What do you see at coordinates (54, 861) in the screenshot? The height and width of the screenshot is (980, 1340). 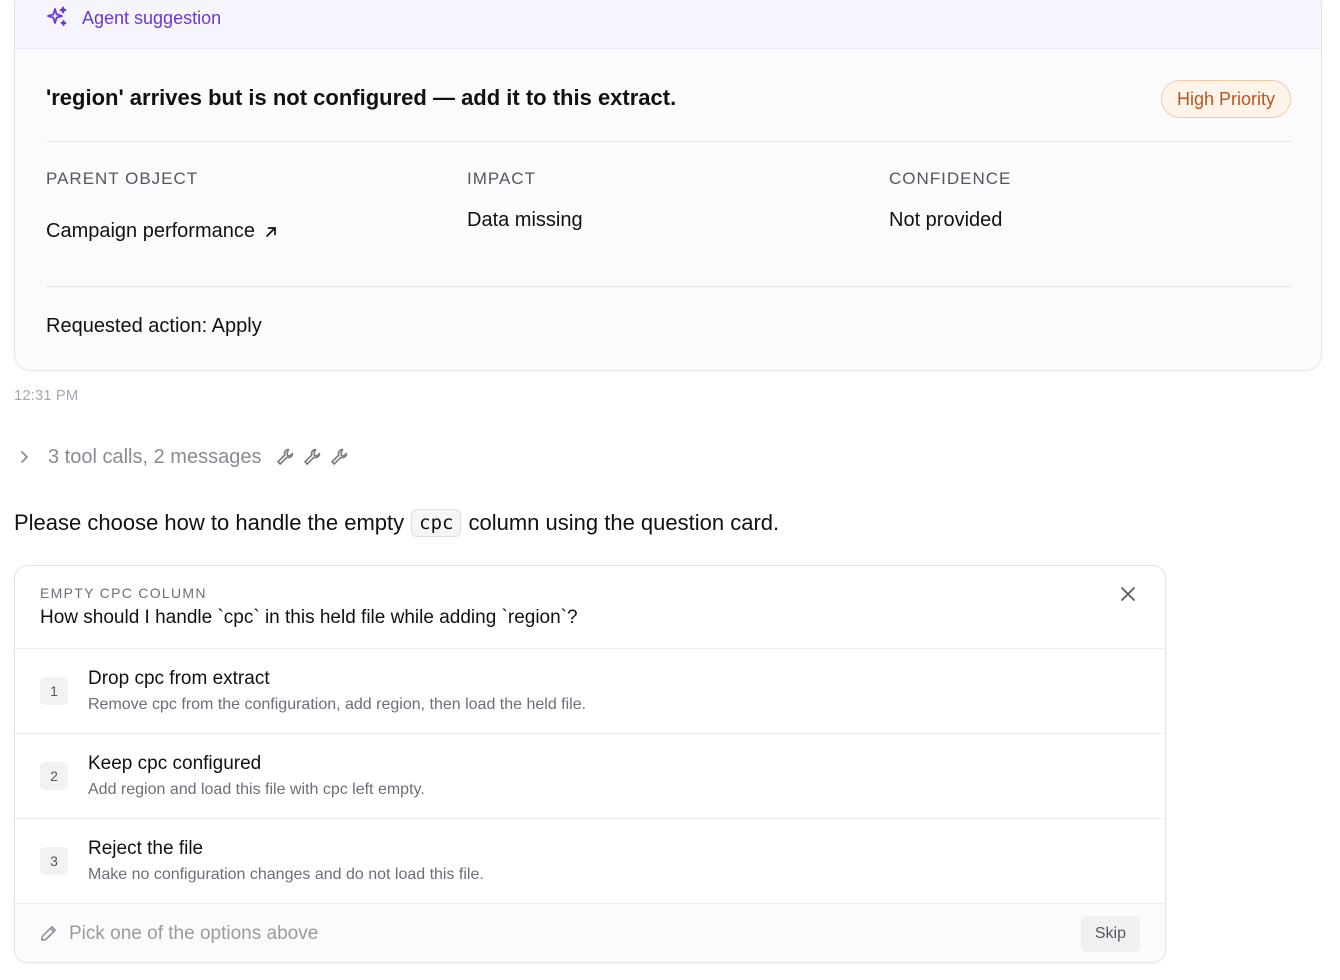 I see `option-number: 3` at bounding box center [54, 861].